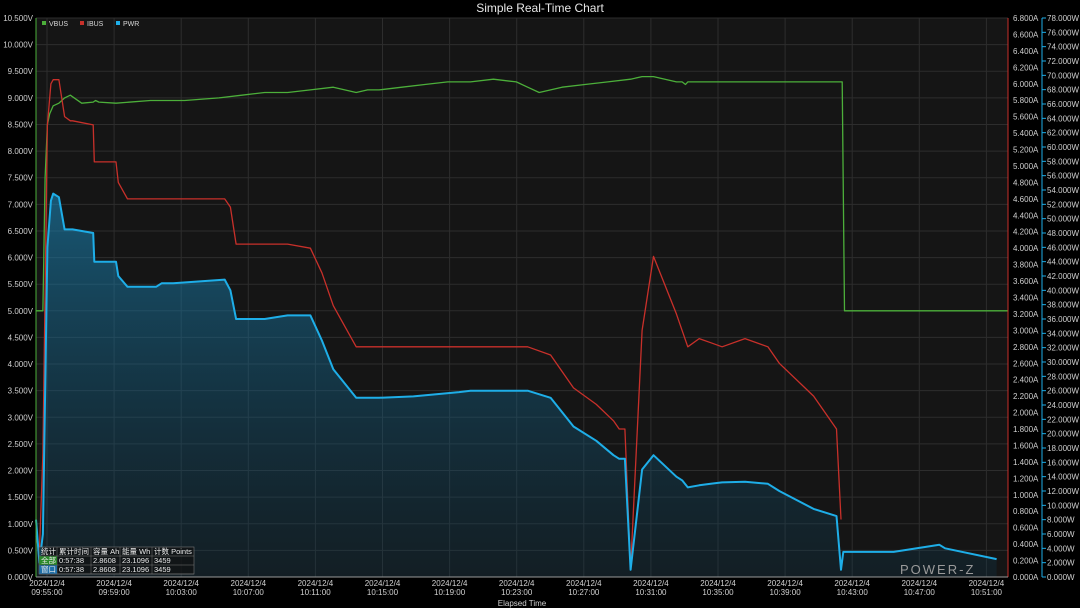  I want to click on y-right-current-tick-label: 3.400A, so click(1026, 298).